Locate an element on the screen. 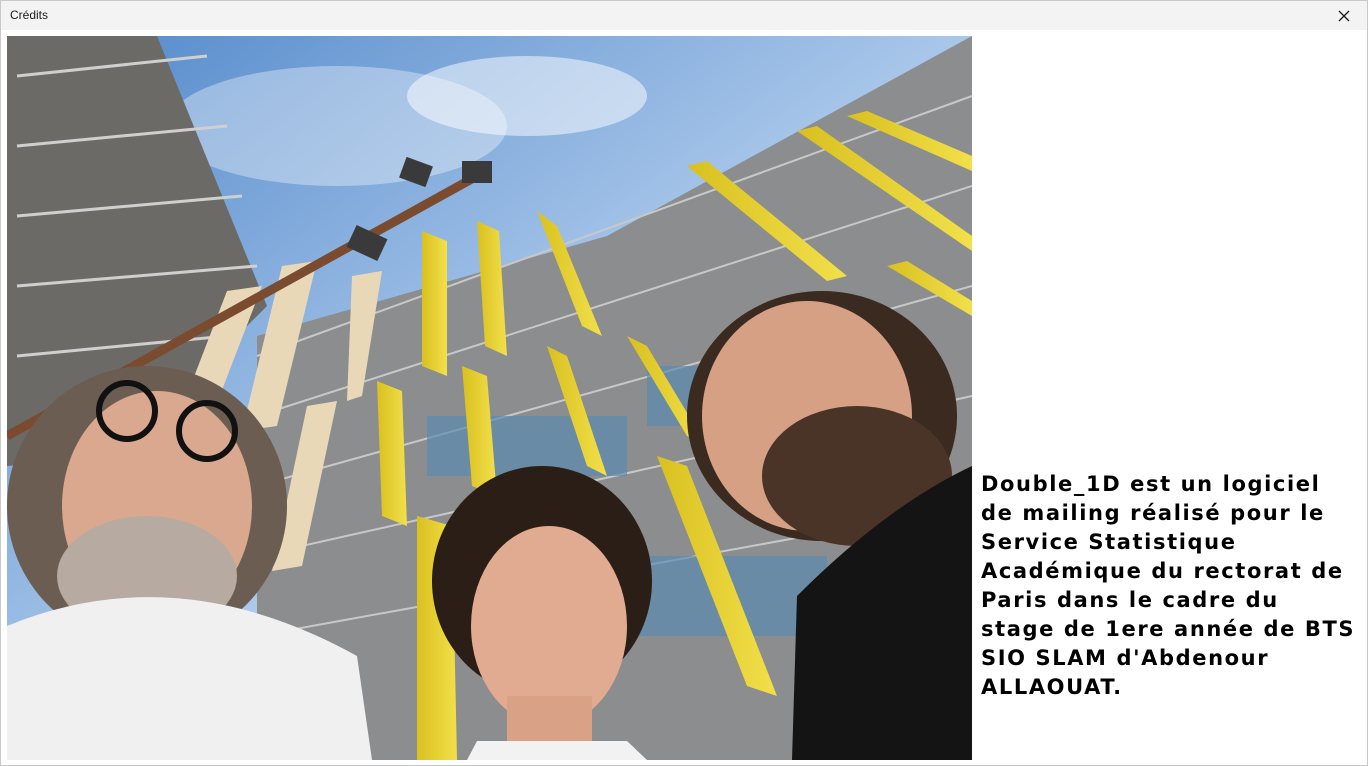  close-button is located at coordinates (1344, 15).